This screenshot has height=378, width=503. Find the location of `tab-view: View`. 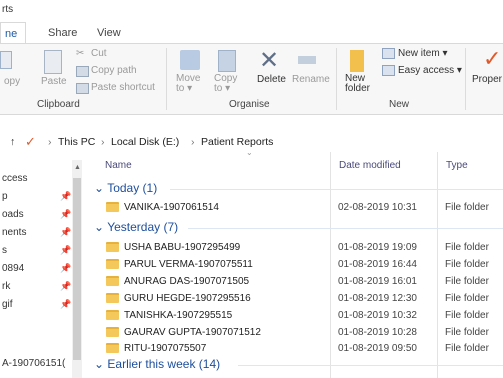

tab-view: View is located at coordinates (109, 33).